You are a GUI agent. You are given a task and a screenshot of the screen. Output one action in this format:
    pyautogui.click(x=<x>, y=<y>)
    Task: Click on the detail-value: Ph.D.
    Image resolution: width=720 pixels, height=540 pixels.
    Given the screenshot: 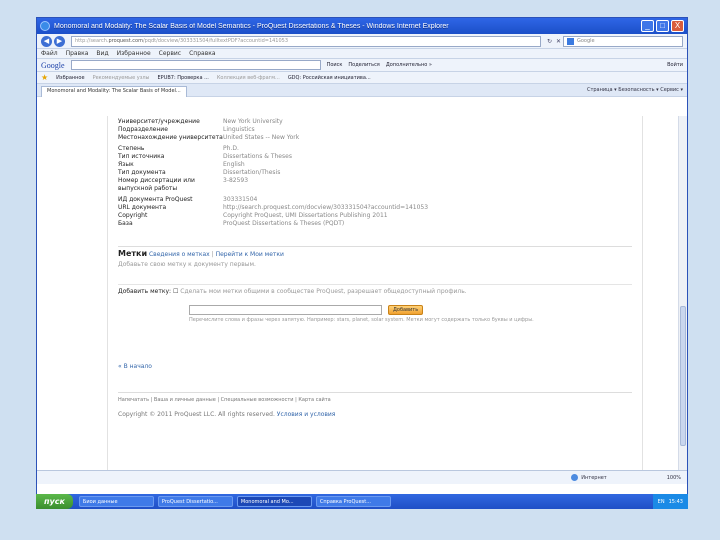 What is the action you would take?
    pyautogui.click(x=231, y=148)
    